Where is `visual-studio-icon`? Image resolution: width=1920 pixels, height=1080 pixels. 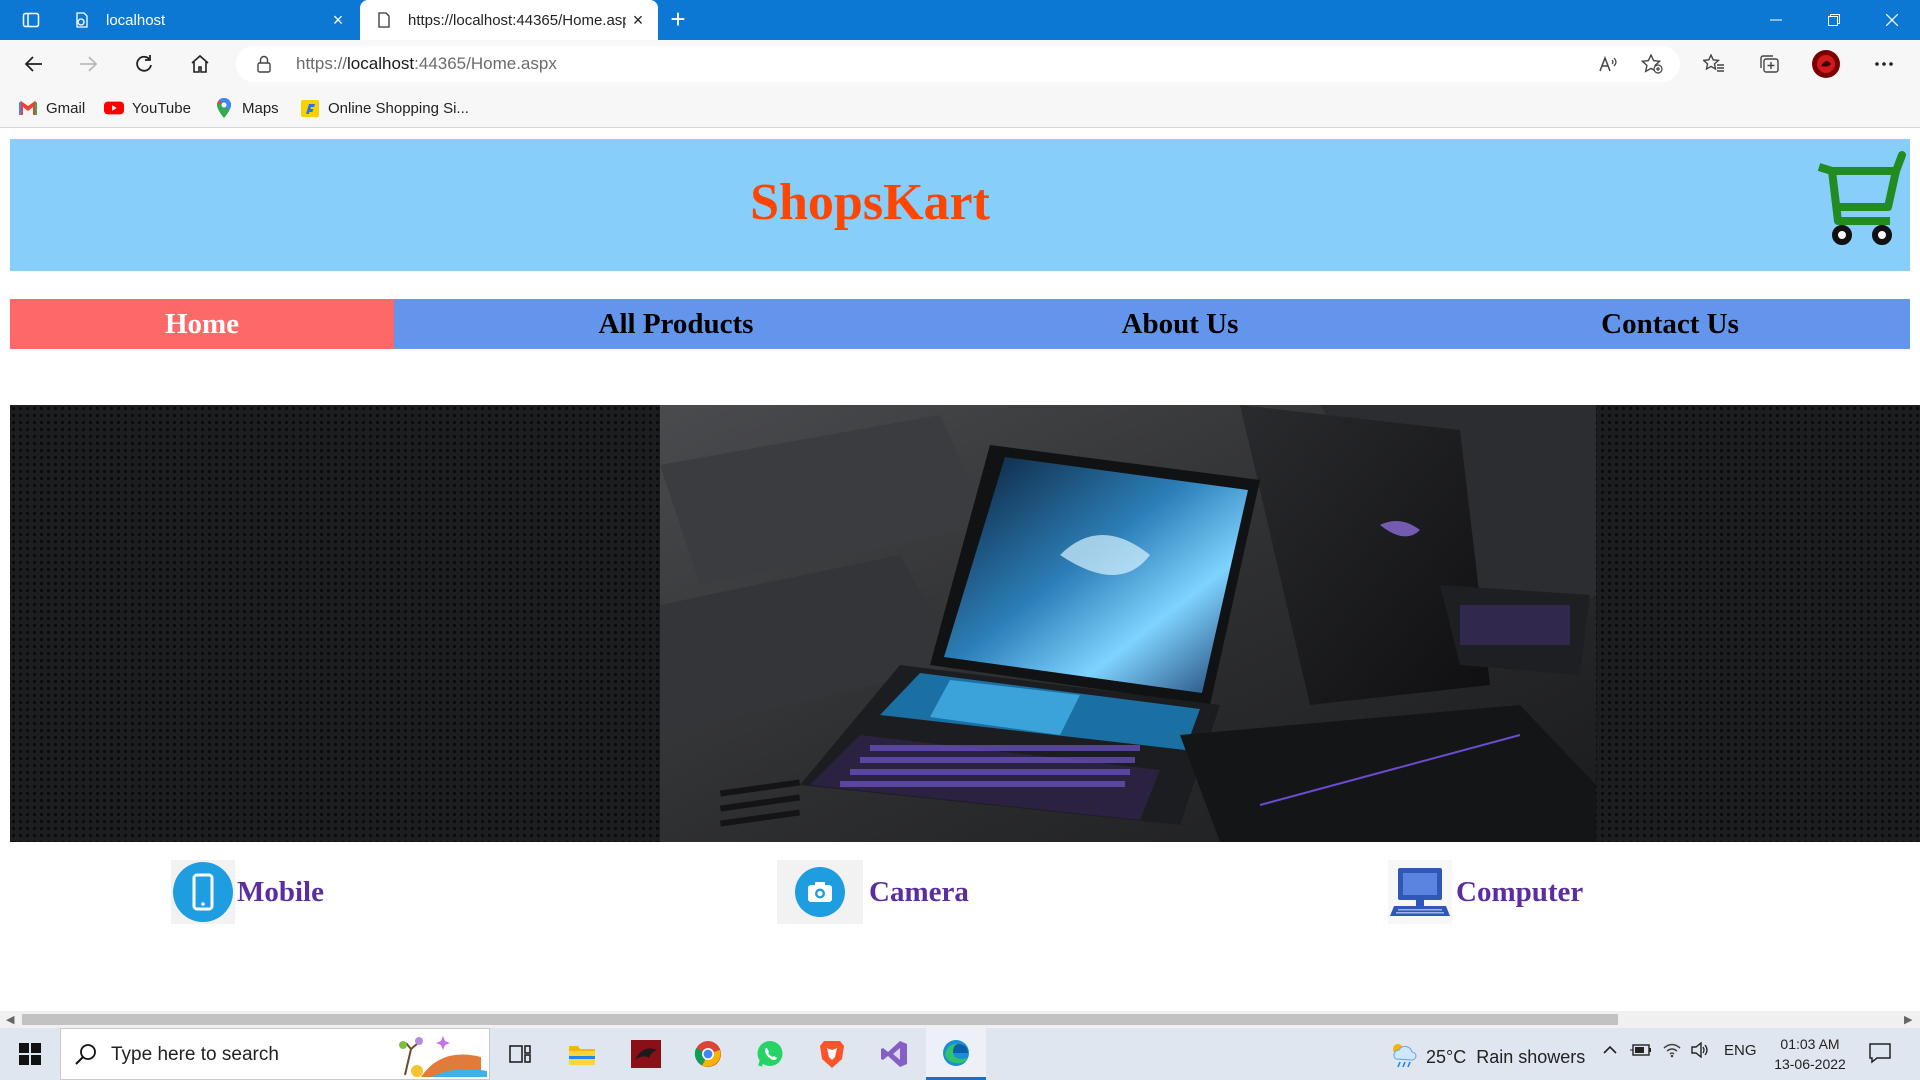 visual-studio-icon is located at coordinates (894, 1054).